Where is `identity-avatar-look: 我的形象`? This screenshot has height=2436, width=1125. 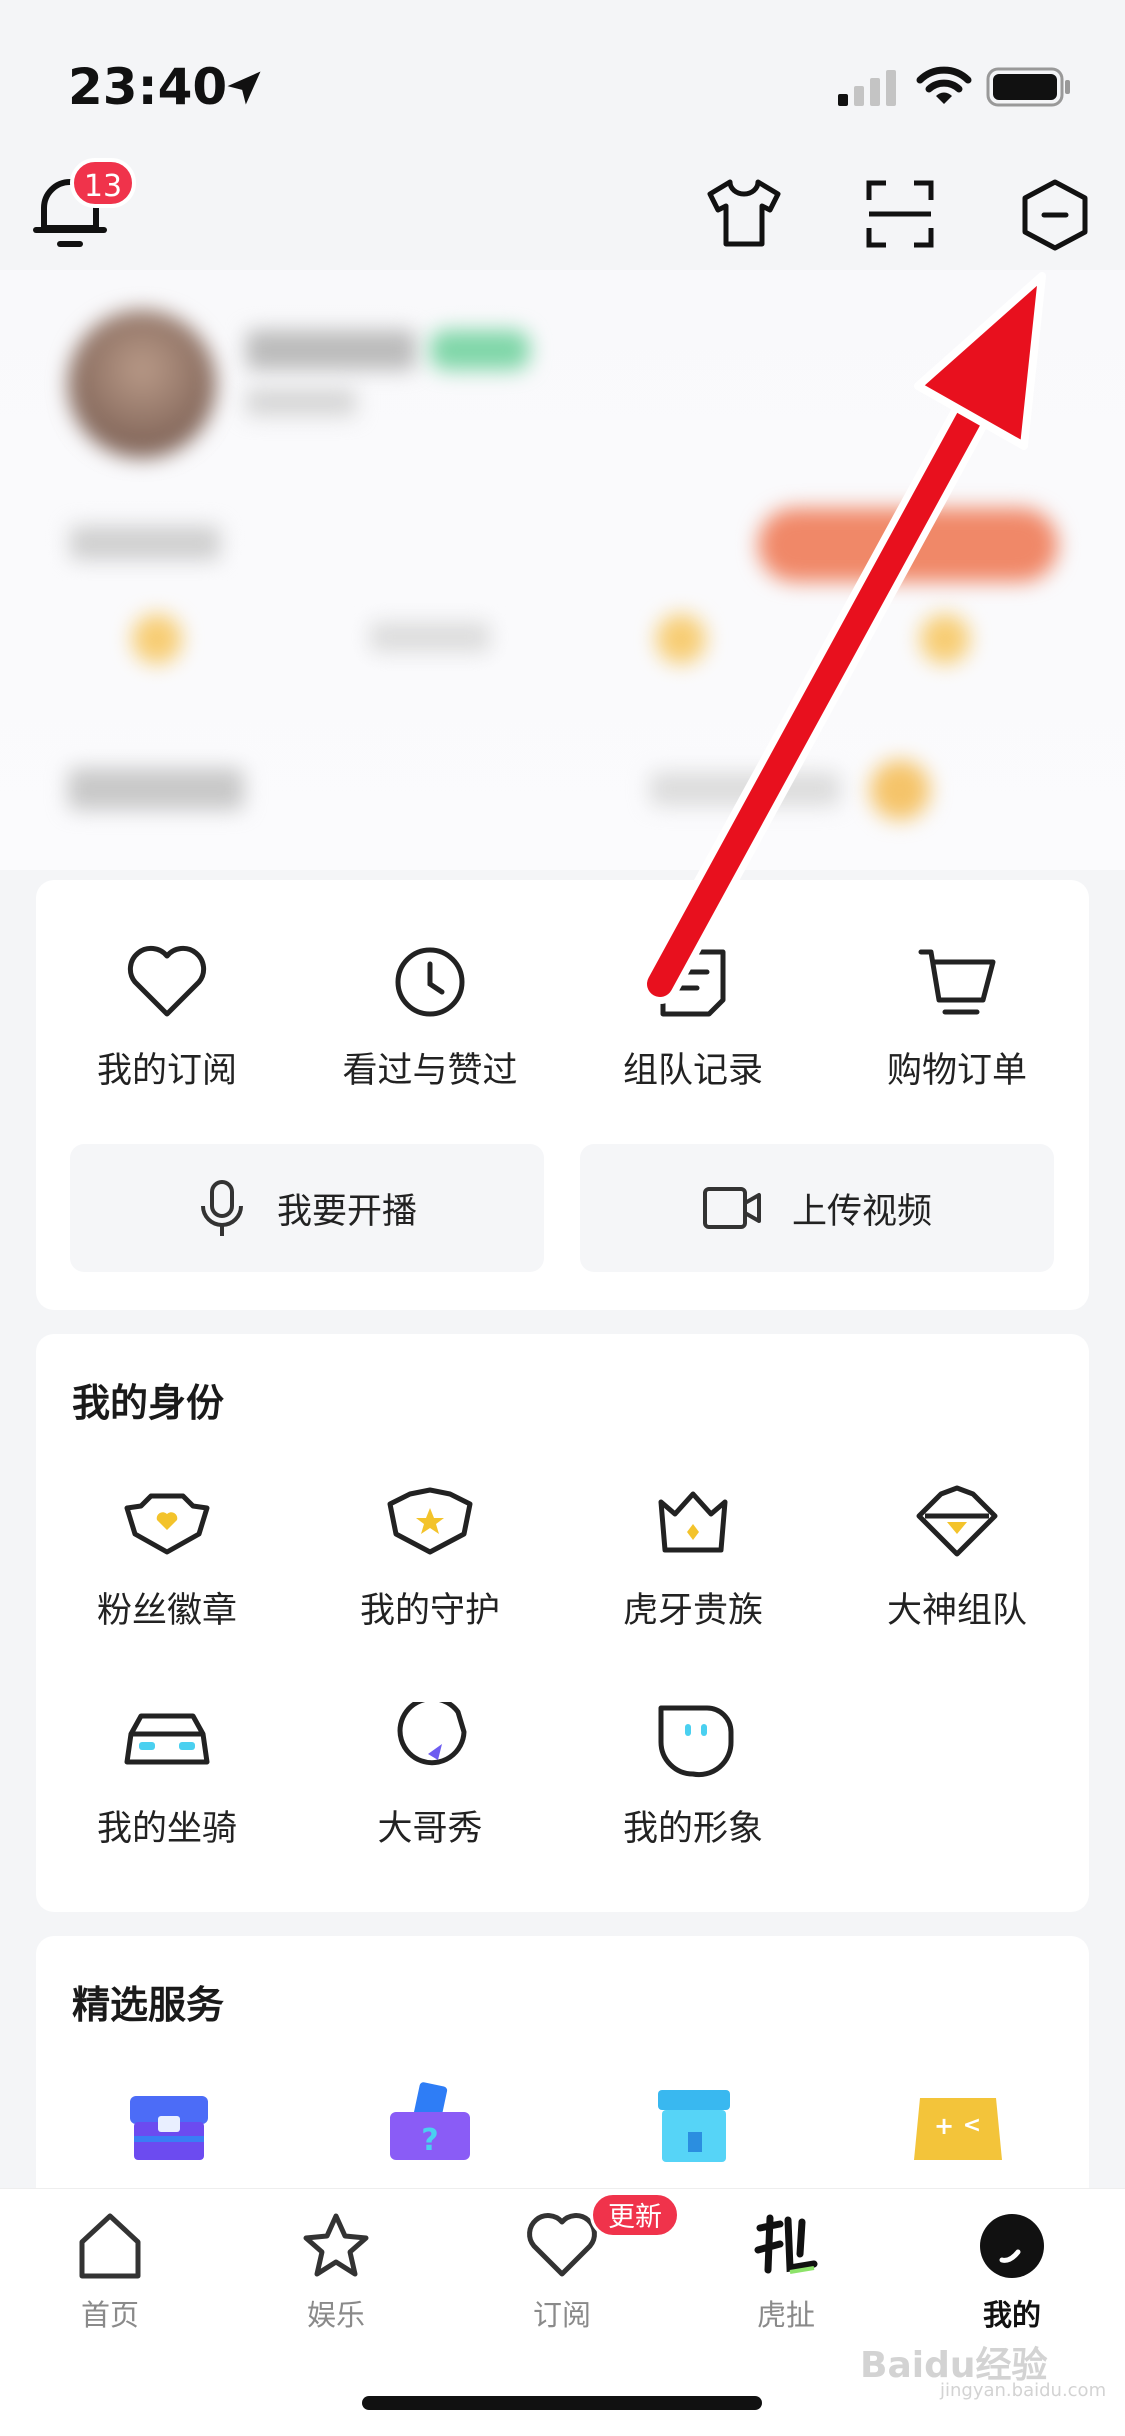
identity-avatar-look: 我的形象 is located at coordinates (693, 1776).